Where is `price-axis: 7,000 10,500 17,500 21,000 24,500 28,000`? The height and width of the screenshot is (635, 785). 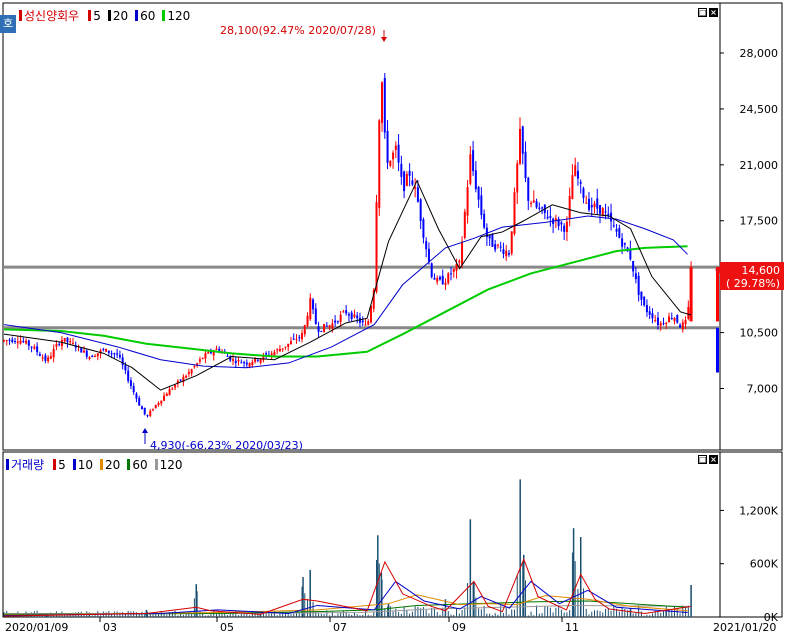 price-axis: 7,000 10,500 17,500 21,000 24,500 28,000 is located at coordinates (749, 221).